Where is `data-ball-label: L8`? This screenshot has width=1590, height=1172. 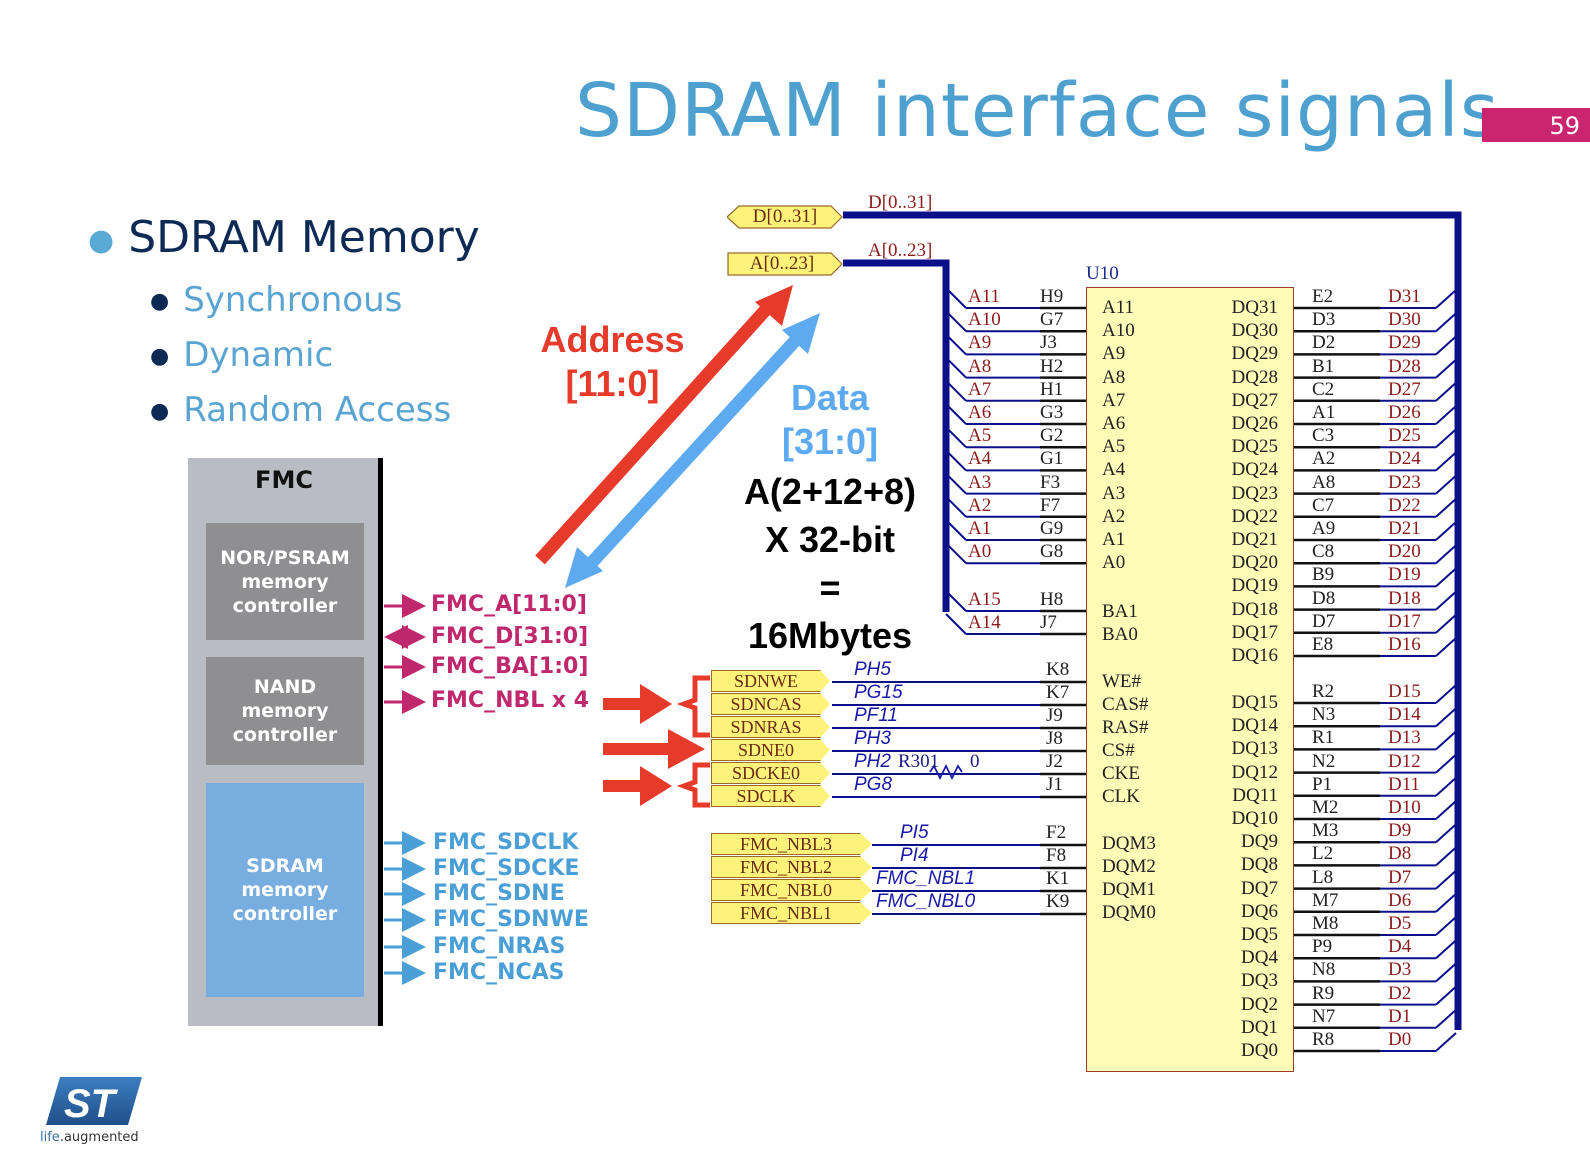 data-ball-label: L8 is located at coordinates (1323, 877).